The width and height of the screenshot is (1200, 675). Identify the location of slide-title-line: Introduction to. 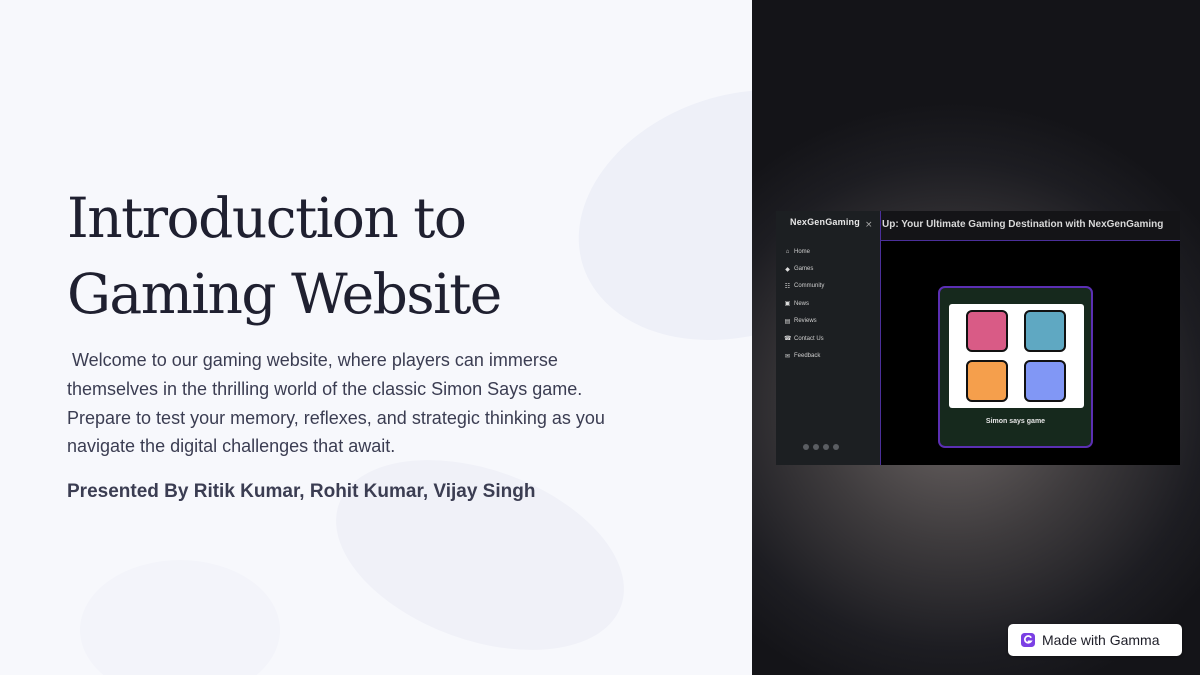
(267, 218).